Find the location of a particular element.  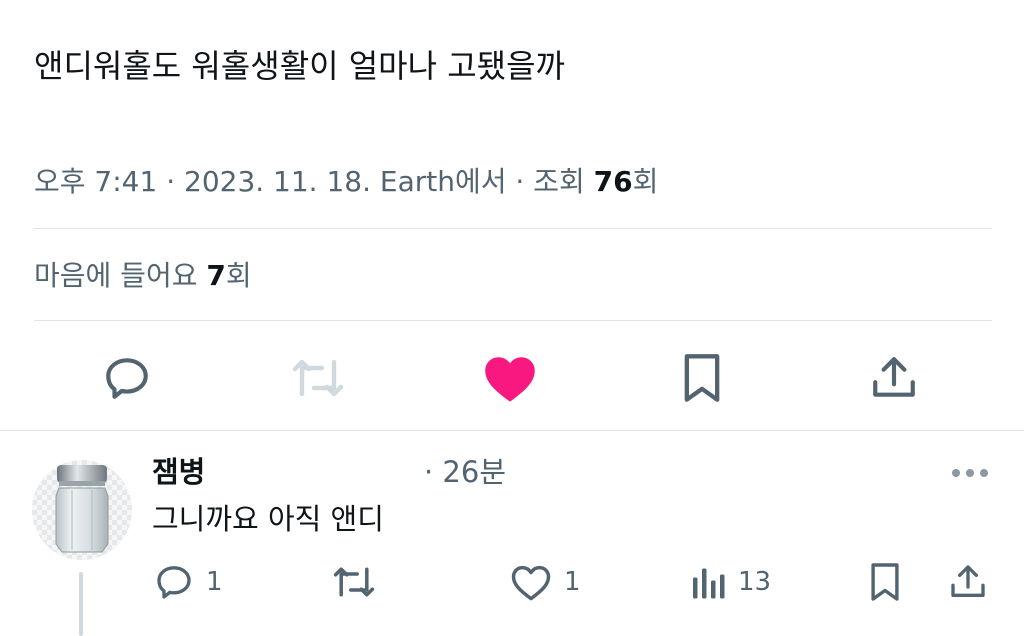

section-divider is located at coordinates (512, 430).